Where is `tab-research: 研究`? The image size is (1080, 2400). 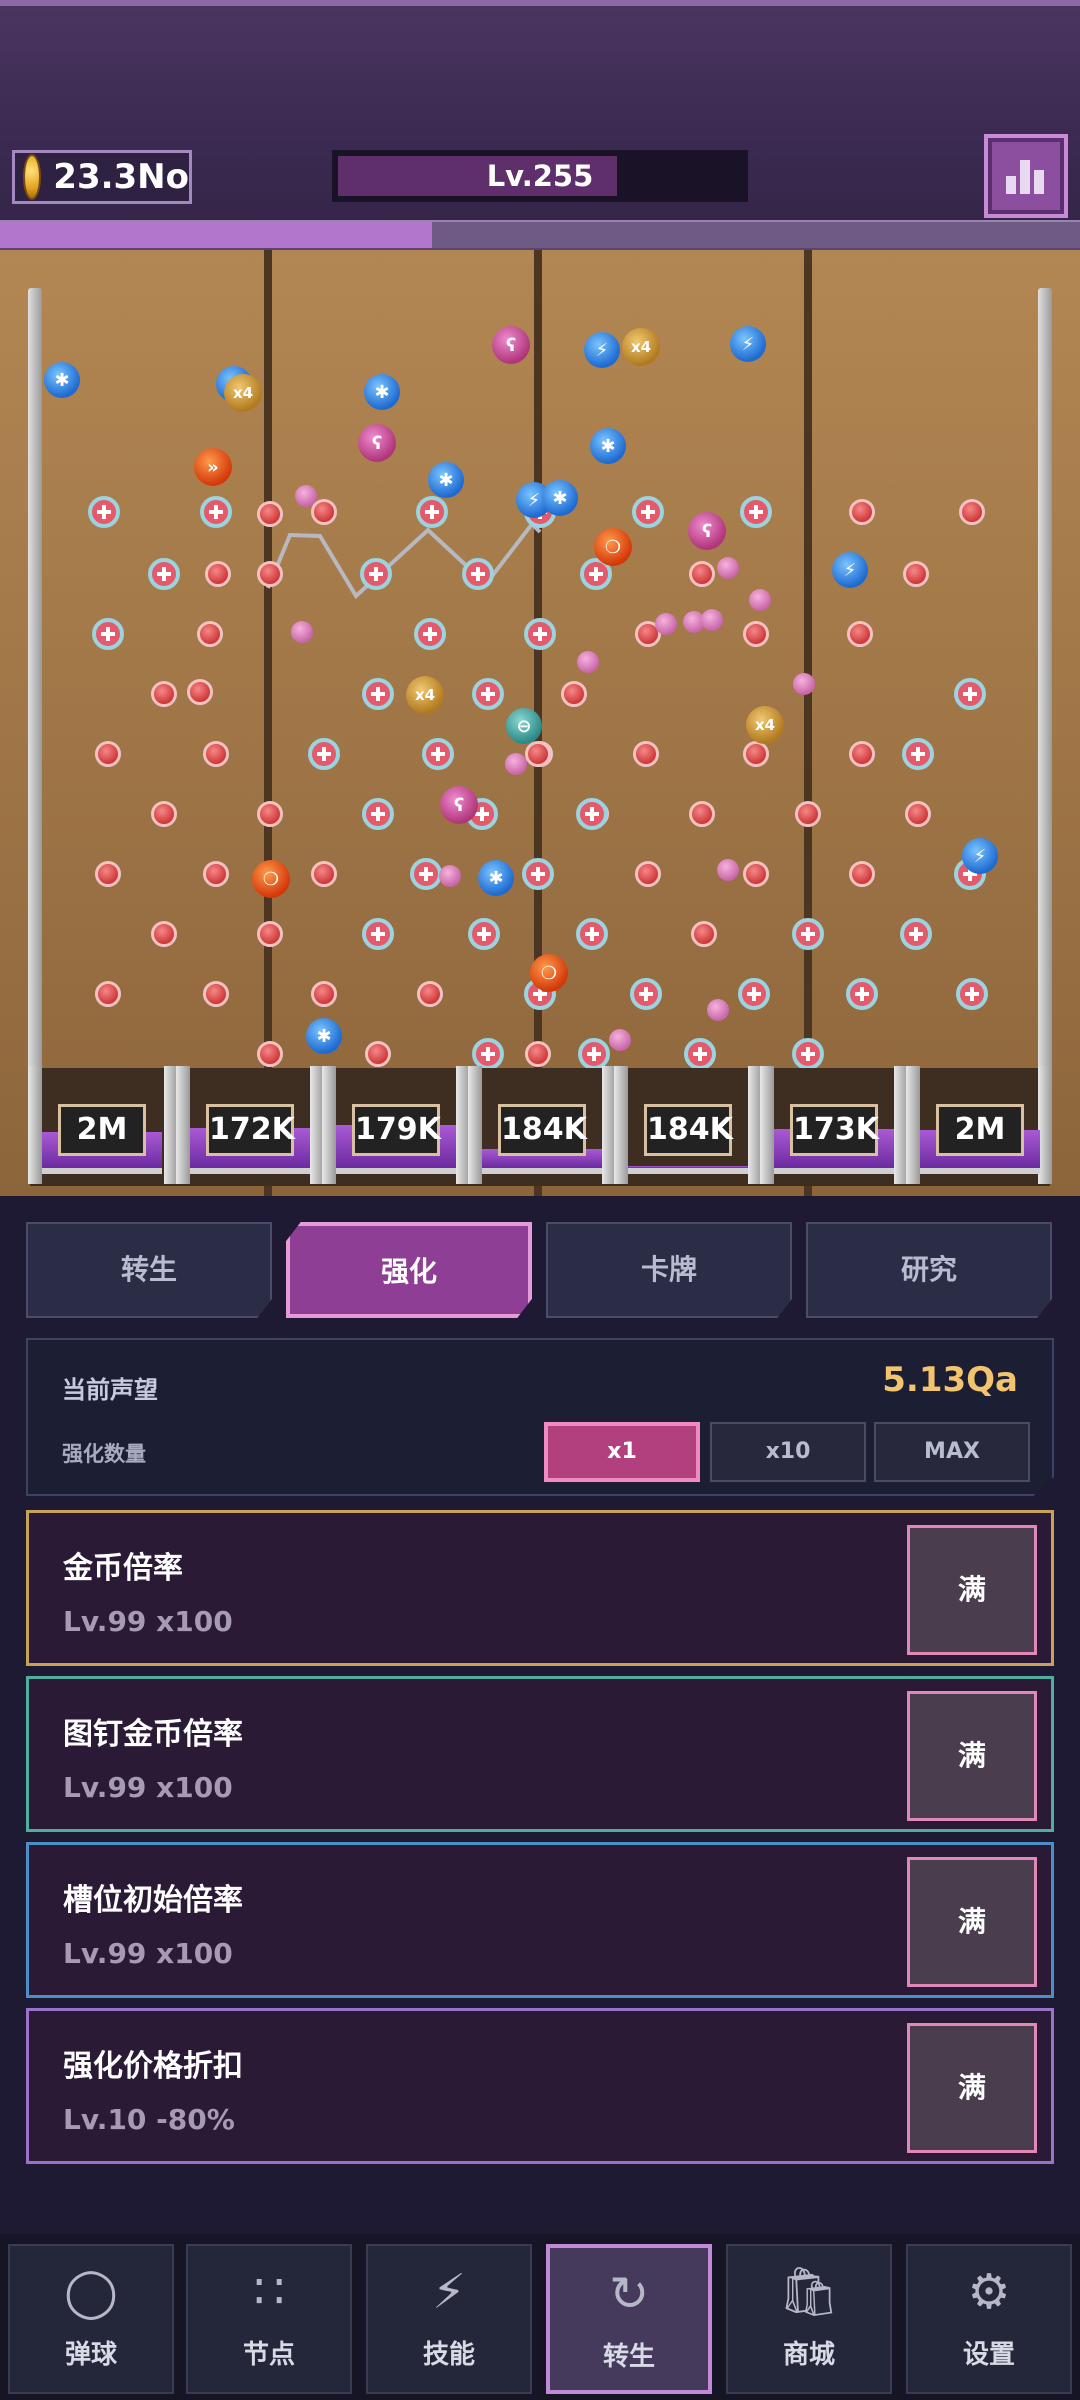
tab-research: 研究 is located at coordinates (929, 1270).